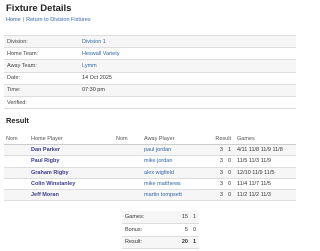 Image resolution: width=320 pixels, height=251 pixels. What do you see at coordinates (73, 195) in the screenshot?
I see `home-player-link: Jeff Moran` at bounding box center [73, 195].